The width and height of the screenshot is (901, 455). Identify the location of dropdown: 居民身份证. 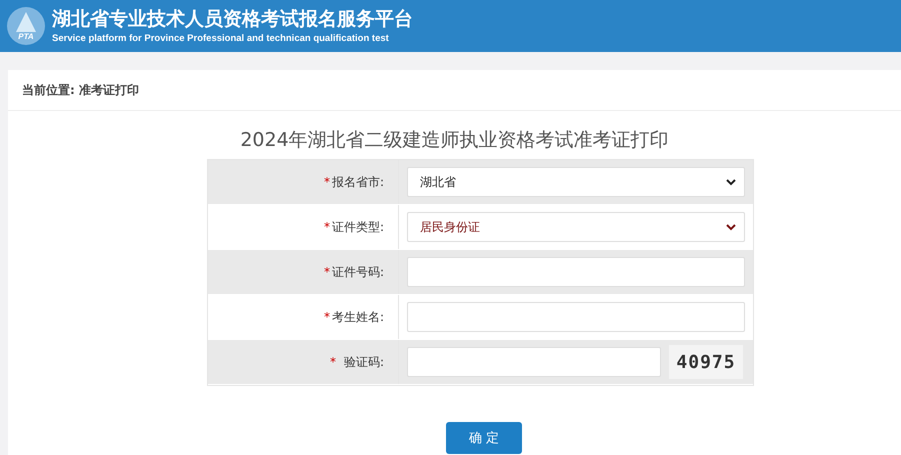
(576, 227).